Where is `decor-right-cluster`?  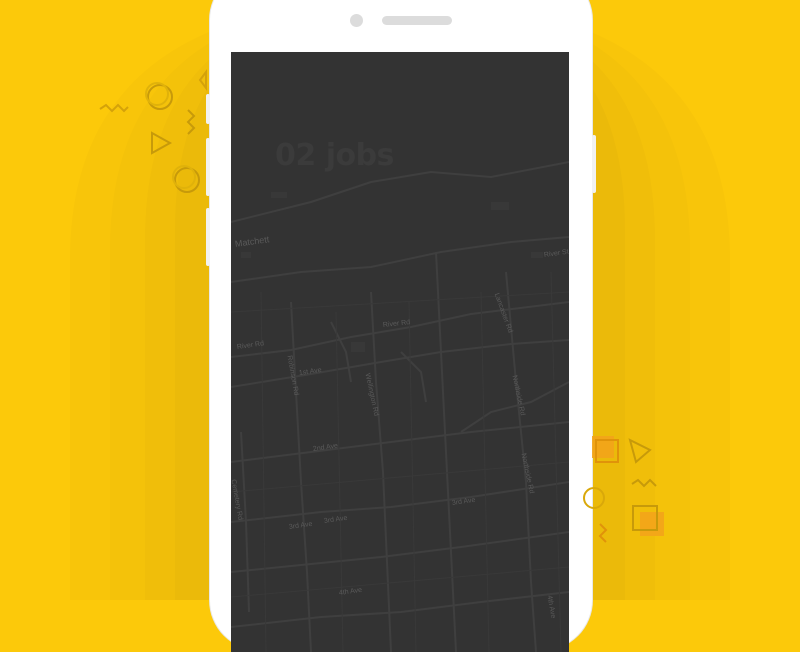 decor-right-cluster is located at coordinates (623, 489).